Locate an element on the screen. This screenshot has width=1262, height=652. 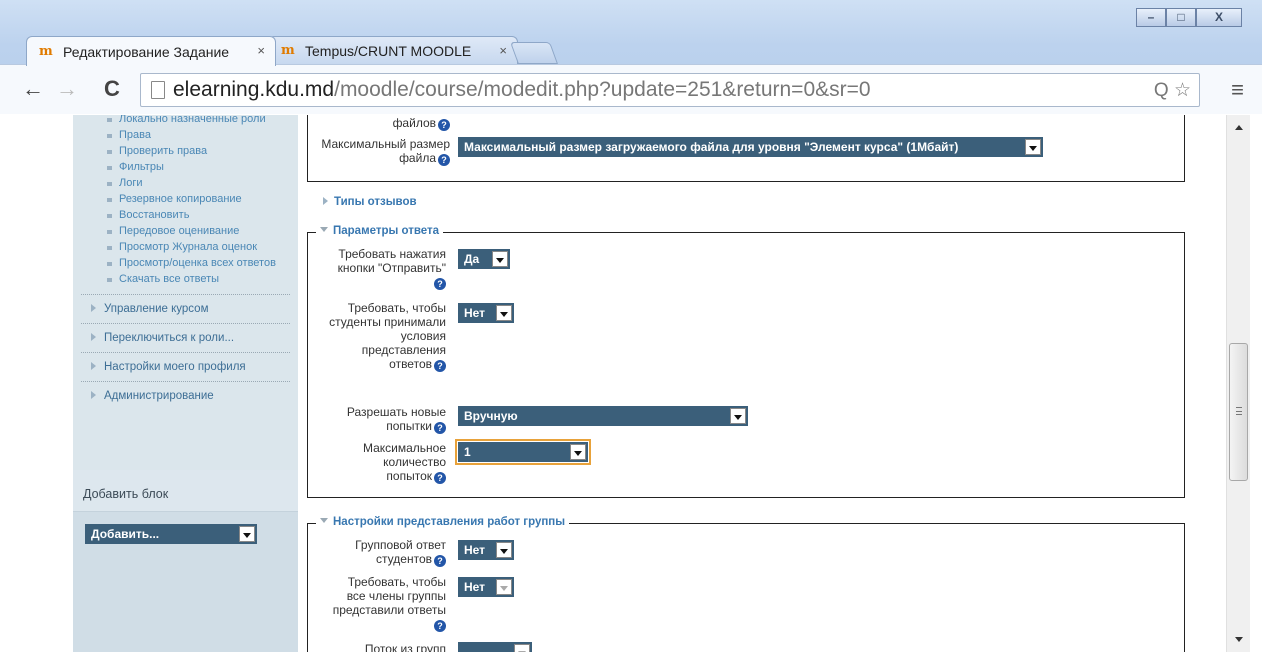
files-label-tail: файлов? is located at coordinates (379, 123).